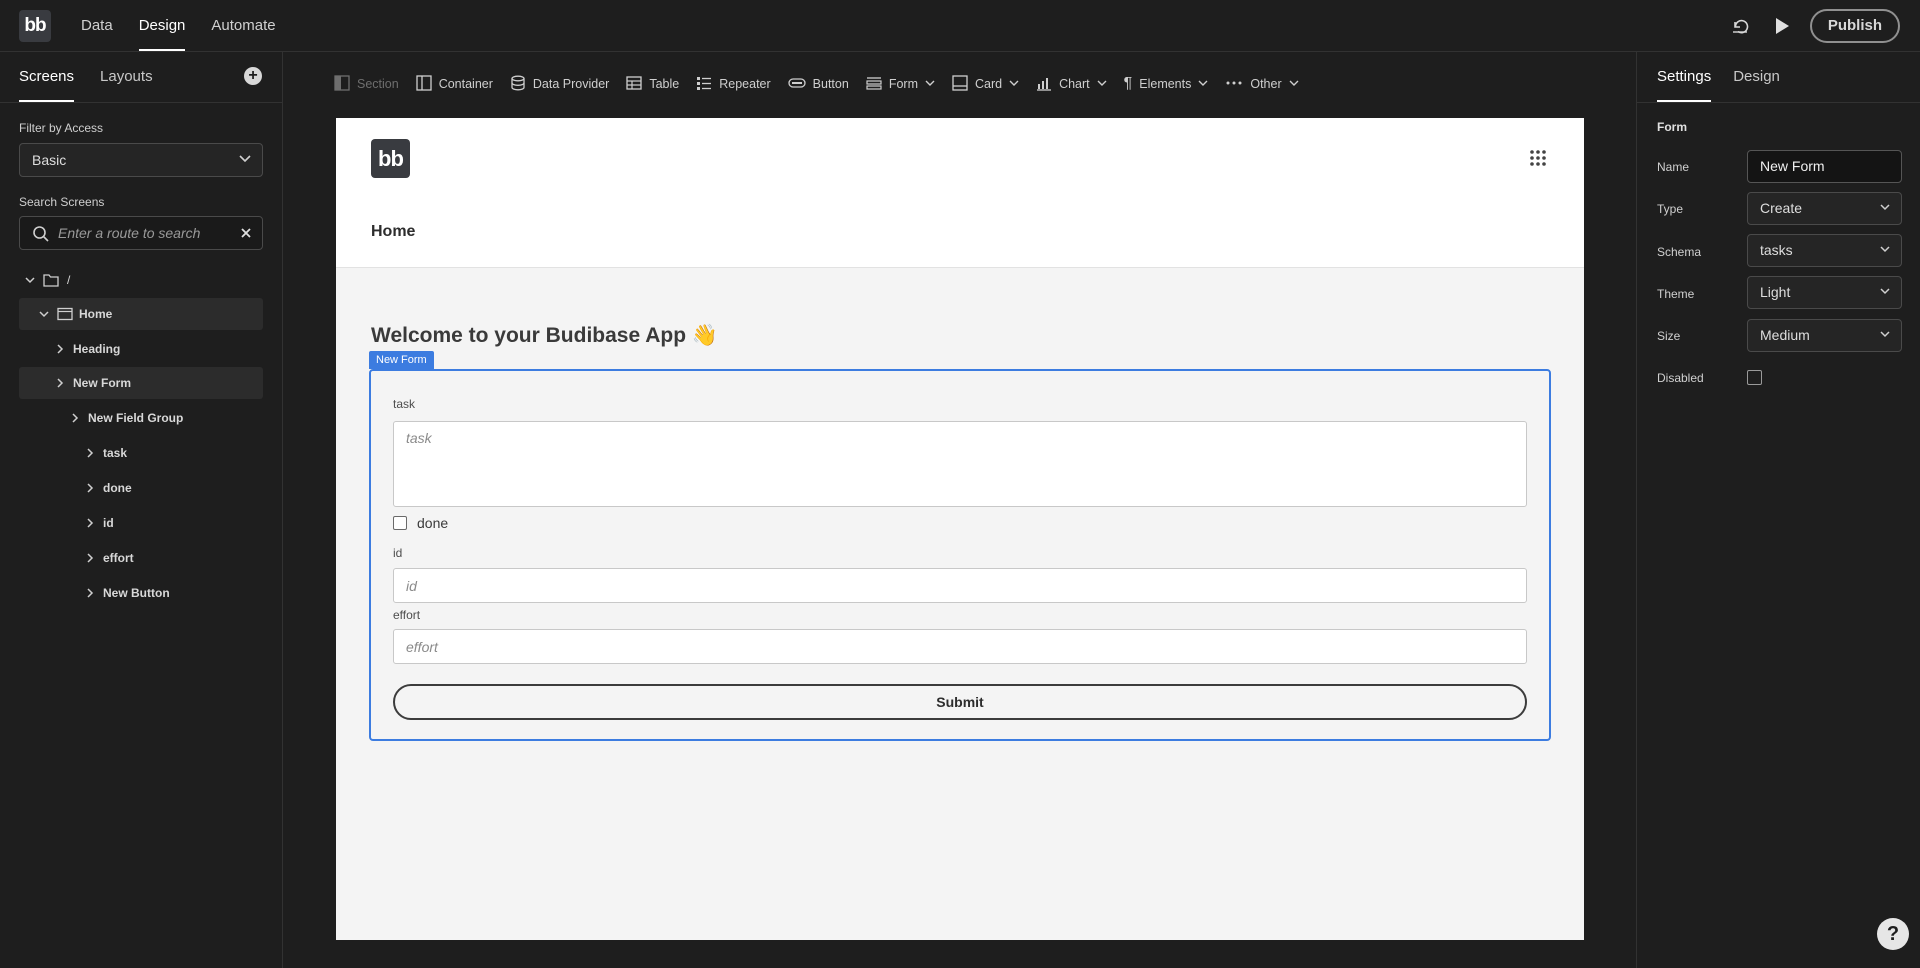  I want to click on size-label: Size, so click(1669, 336).